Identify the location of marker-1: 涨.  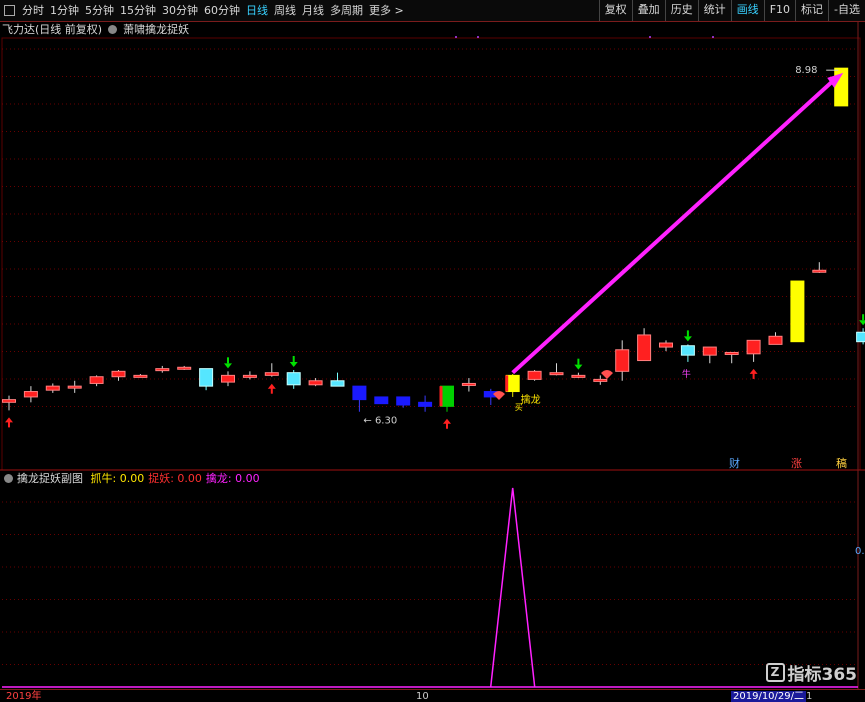
(796, 463).